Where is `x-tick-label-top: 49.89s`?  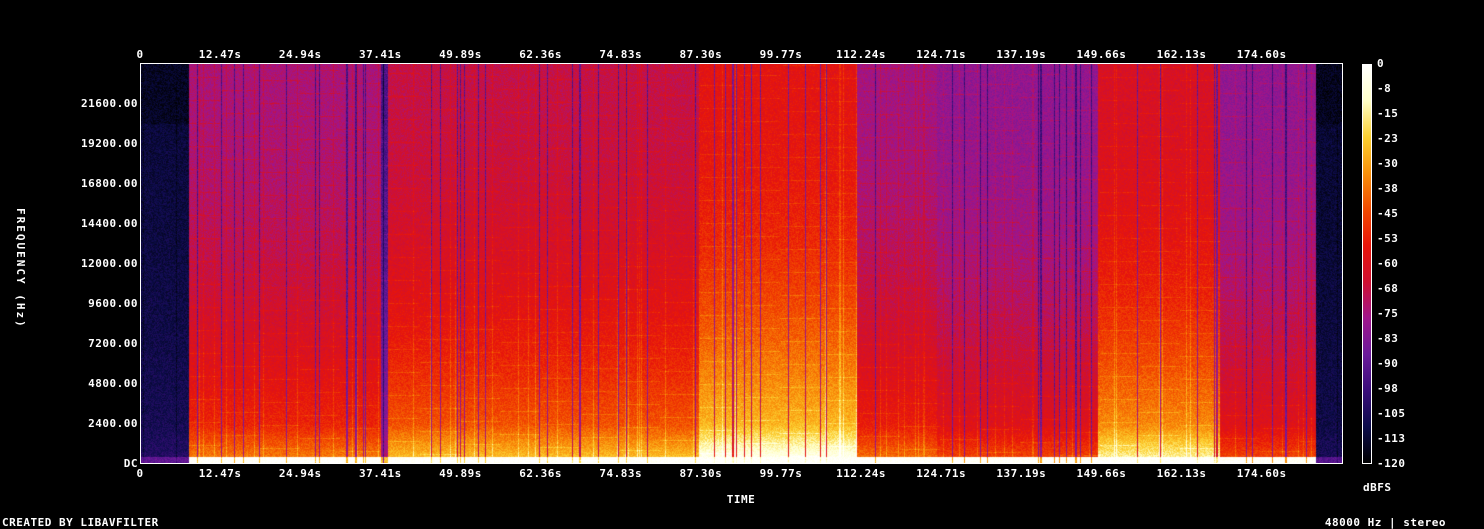 x-tick-label-top: 49.89s is located at coordinates (460, 54).